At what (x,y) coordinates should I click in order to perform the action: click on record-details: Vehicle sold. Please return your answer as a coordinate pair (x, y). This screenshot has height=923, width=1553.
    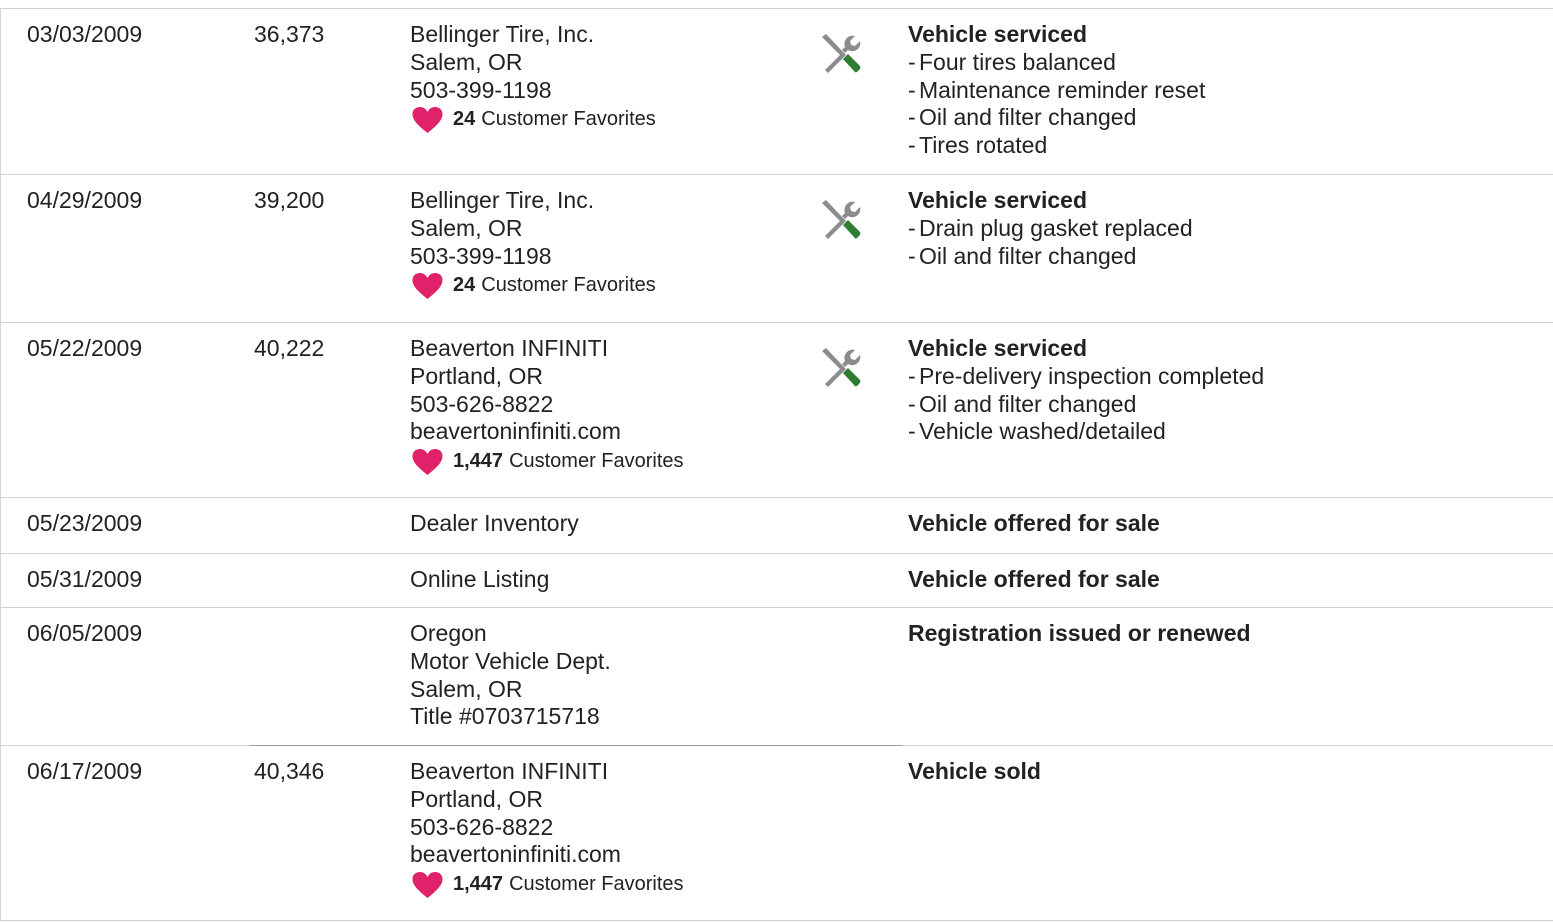
    Looking at the image, I should click on (974, 772).